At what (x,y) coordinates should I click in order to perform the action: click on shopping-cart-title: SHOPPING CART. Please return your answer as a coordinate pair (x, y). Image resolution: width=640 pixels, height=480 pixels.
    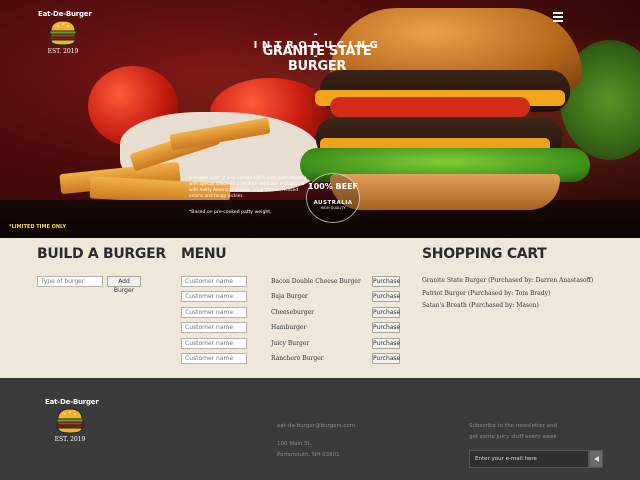
    Looking at the image, I should click on (484, 254).